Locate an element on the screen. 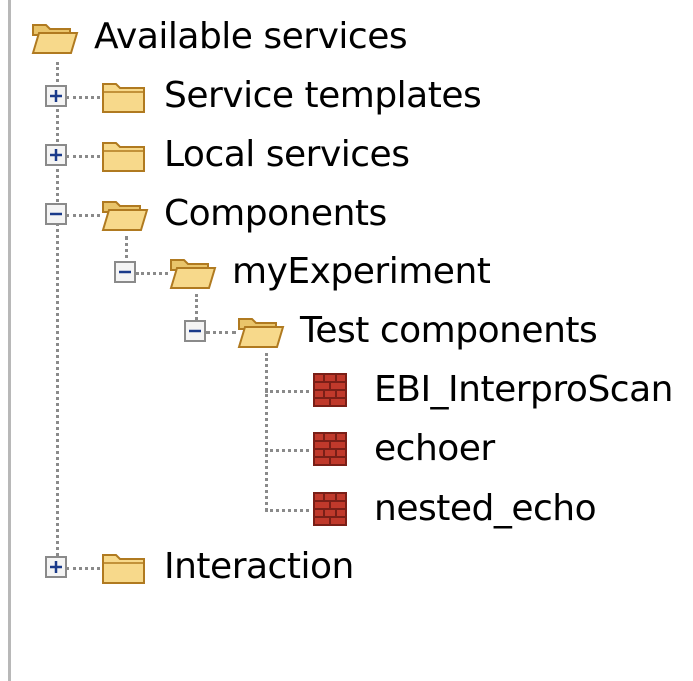 The image size is (693, 681). tree-node-nested-echo: nested_echo is located at coordinates (454, 509).